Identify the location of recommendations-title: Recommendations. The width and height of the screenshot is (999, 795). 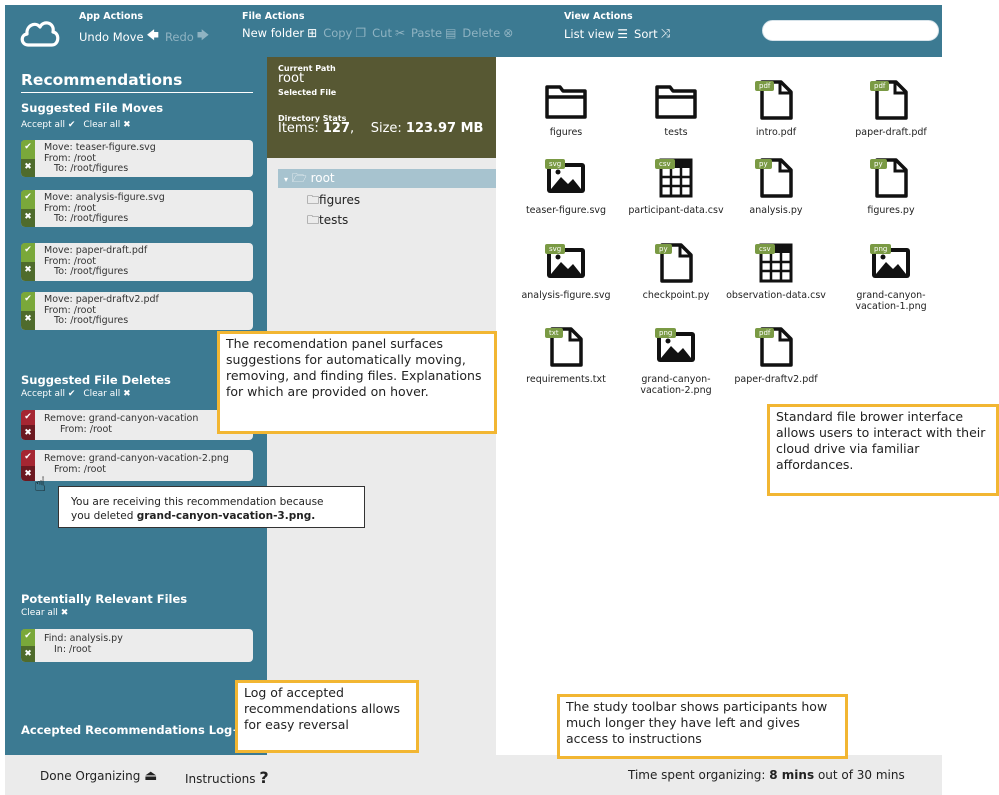
(102, 80).